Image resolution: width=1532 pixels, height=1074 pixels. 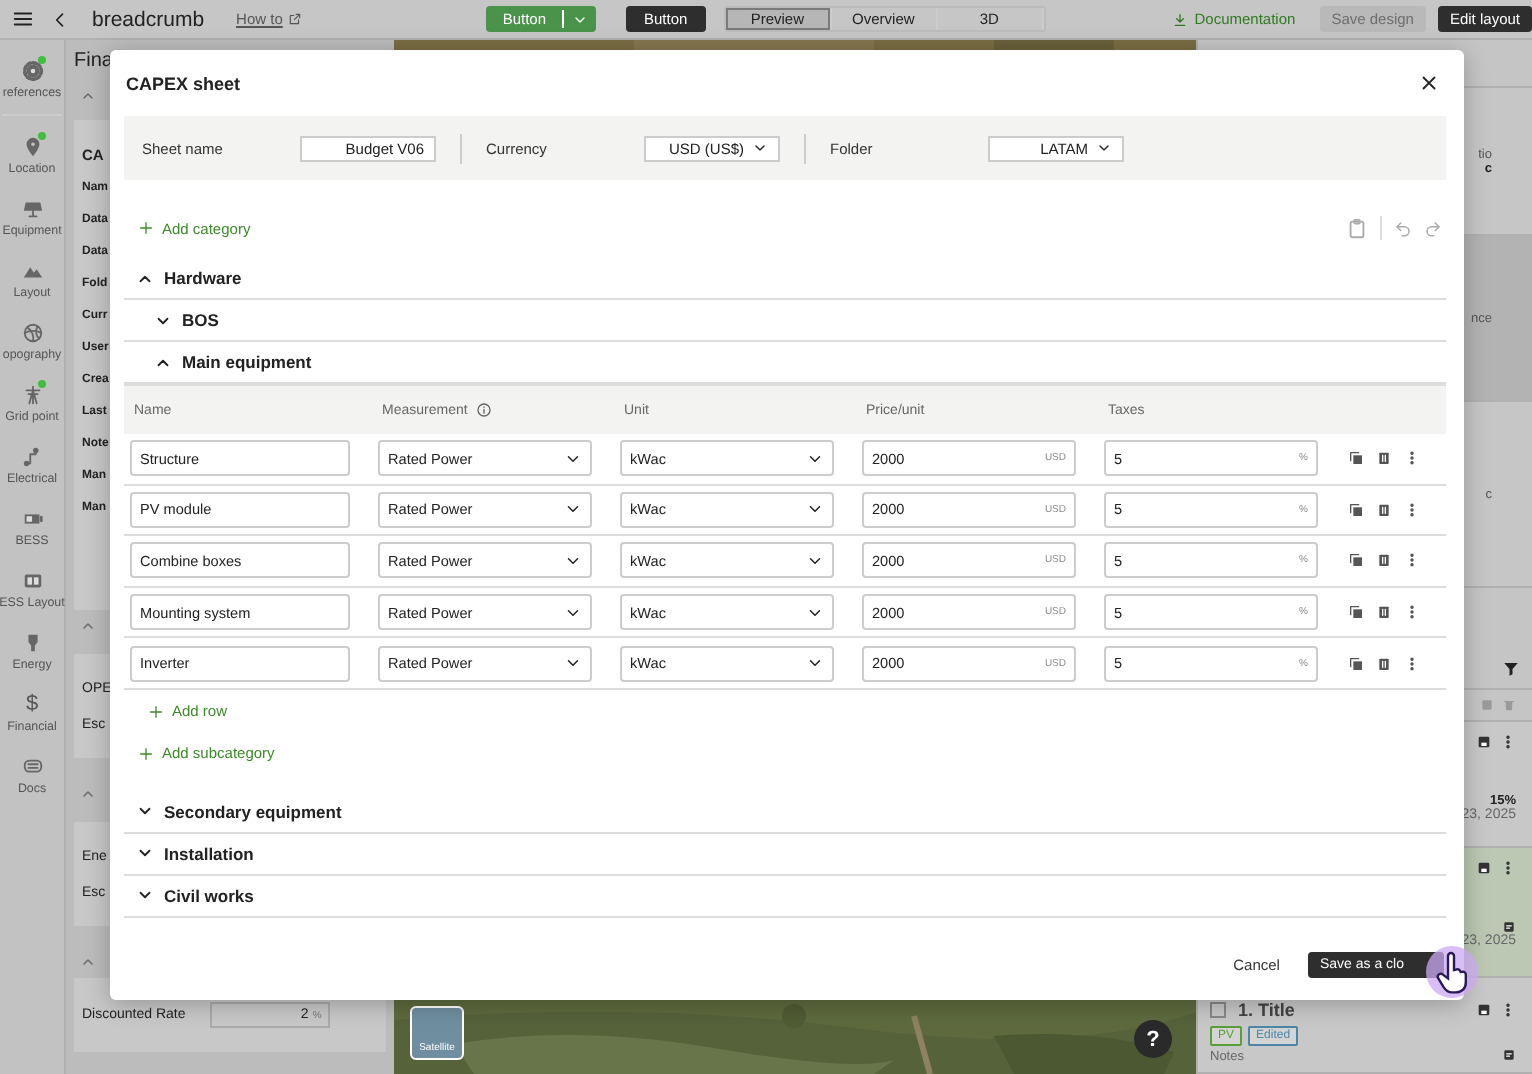 I want to click on globe-icon, so click(x=32, y=332).